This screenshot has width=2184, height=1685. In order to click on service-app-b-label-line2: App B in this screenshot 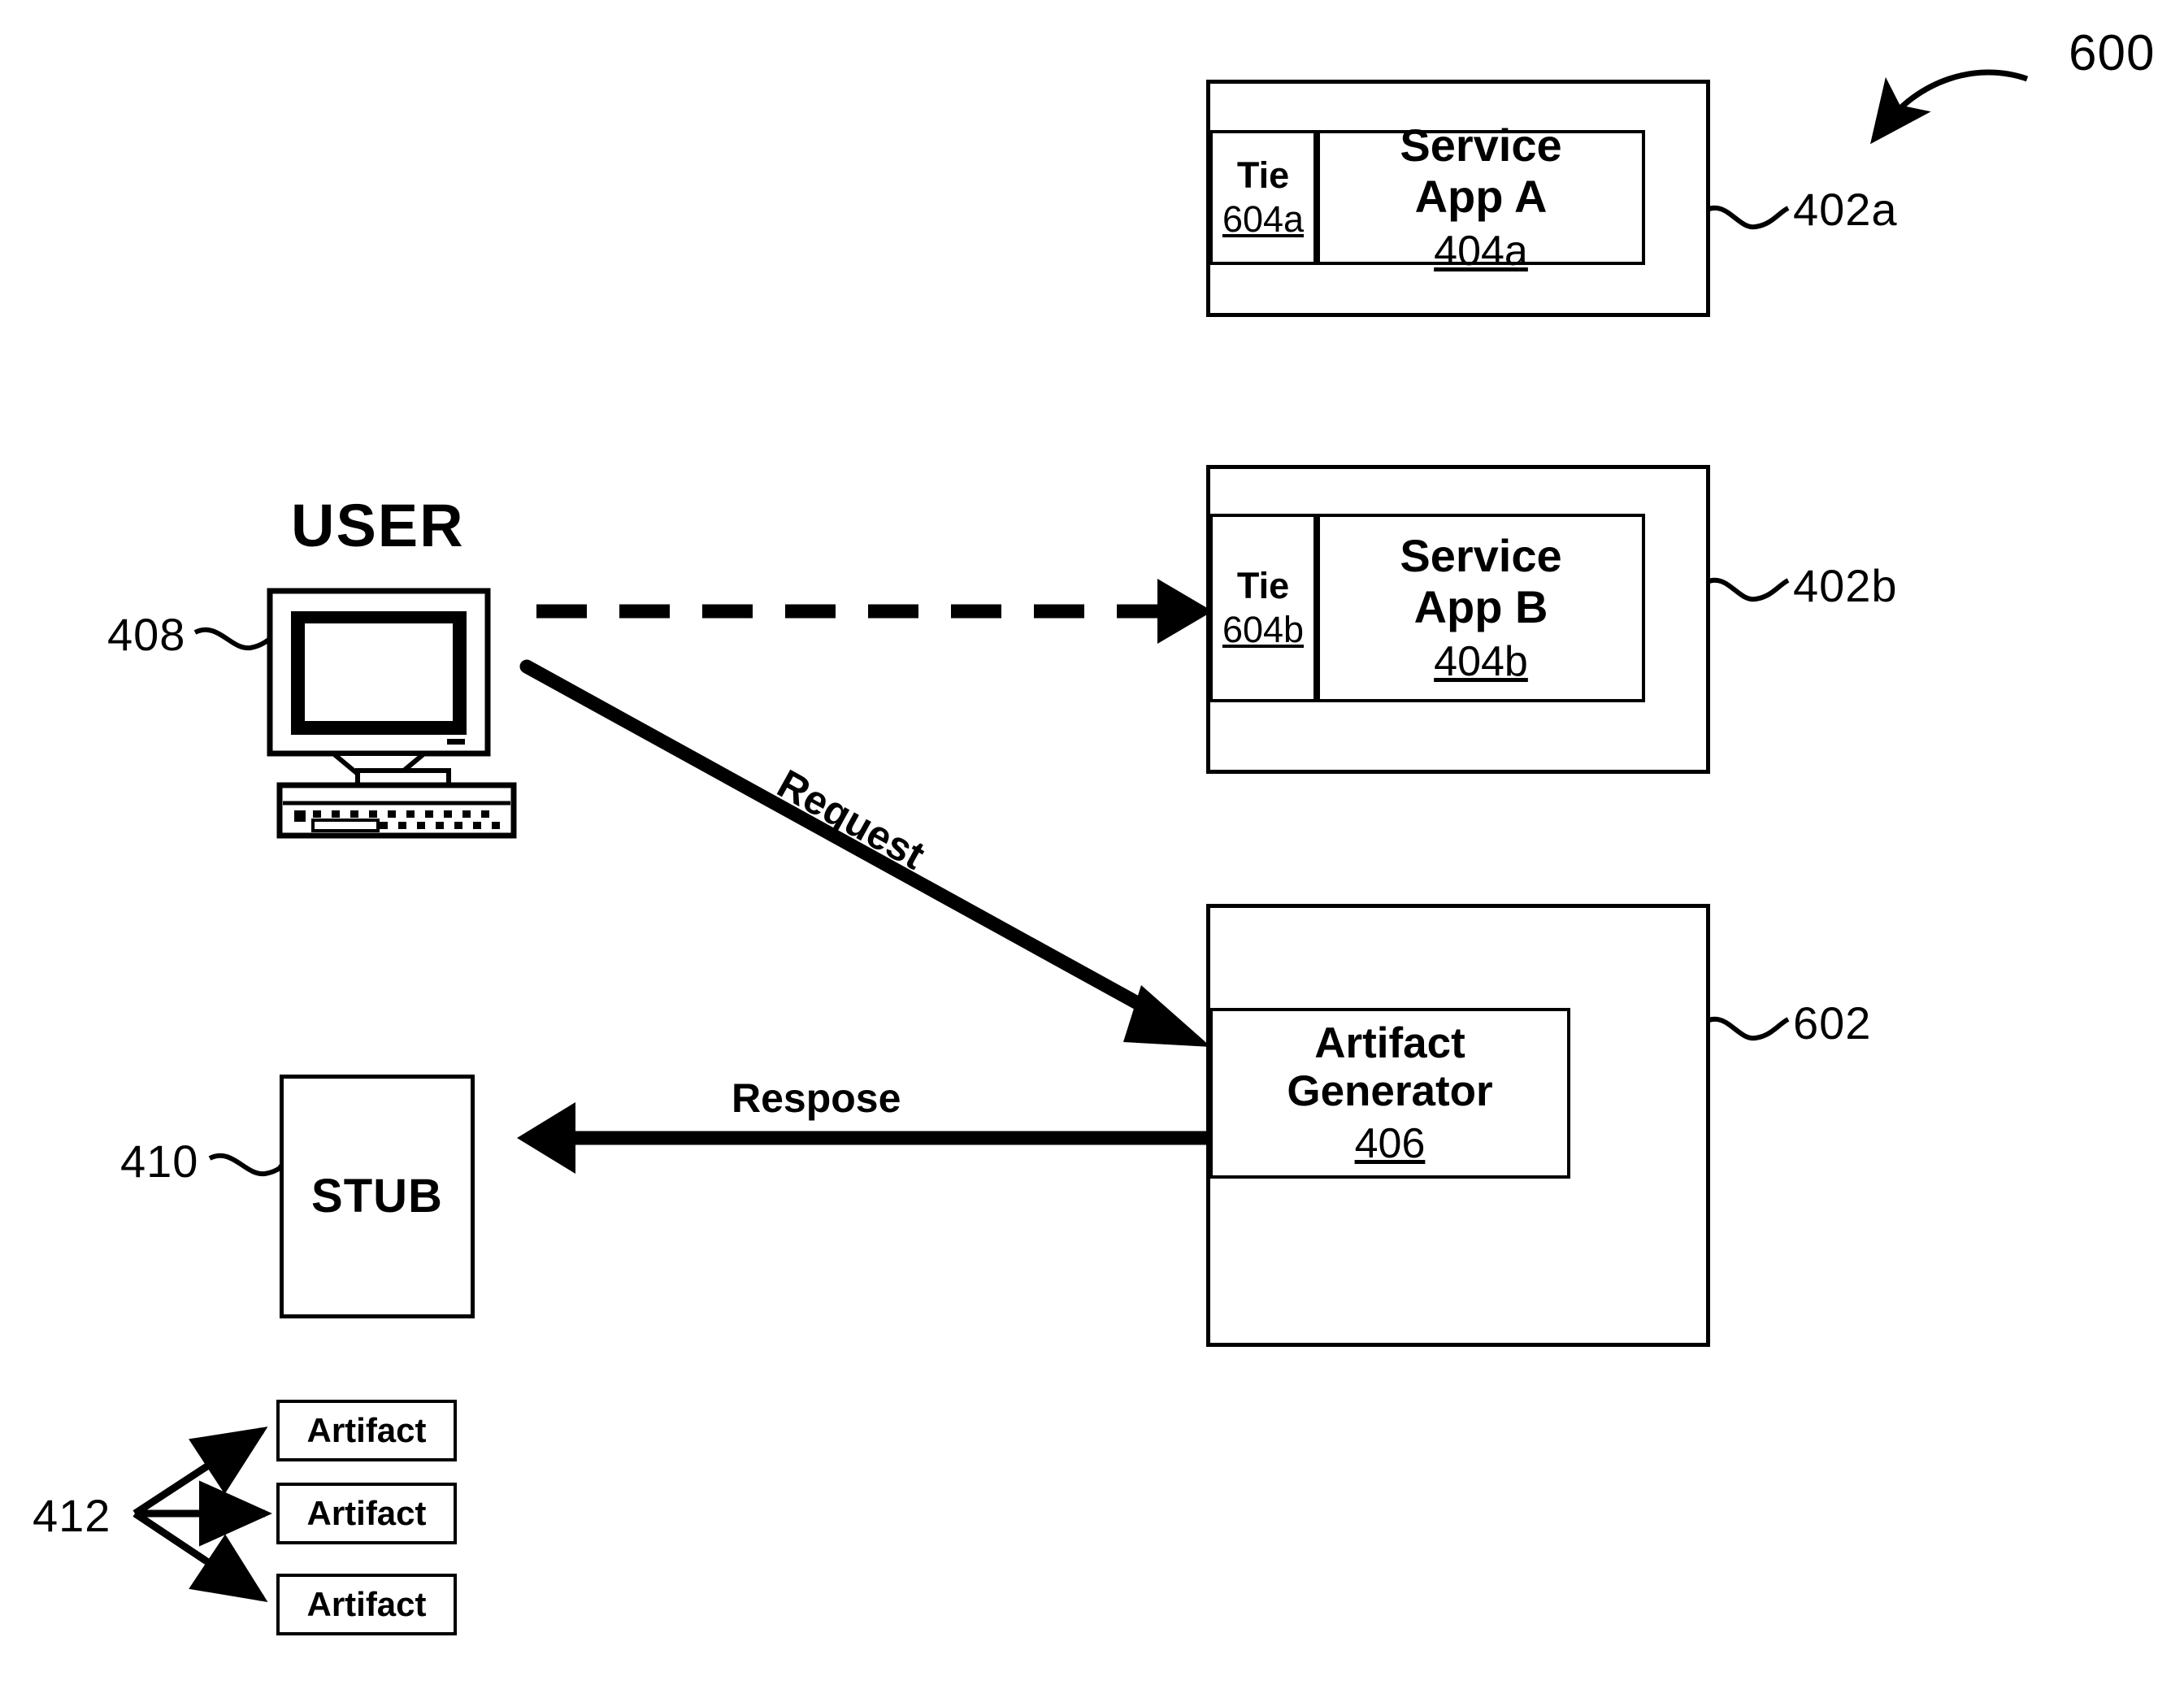, I will do `click(1480, 606)`.